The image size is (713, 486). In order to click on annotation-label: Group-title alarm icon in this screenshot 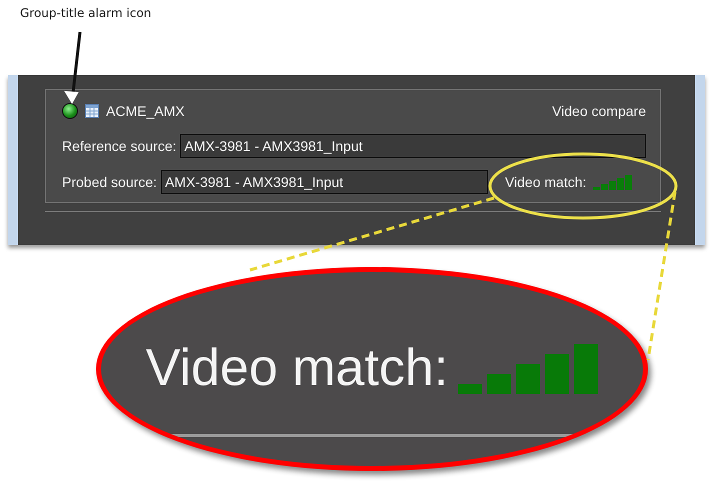, I will do `click(85, 13)`.